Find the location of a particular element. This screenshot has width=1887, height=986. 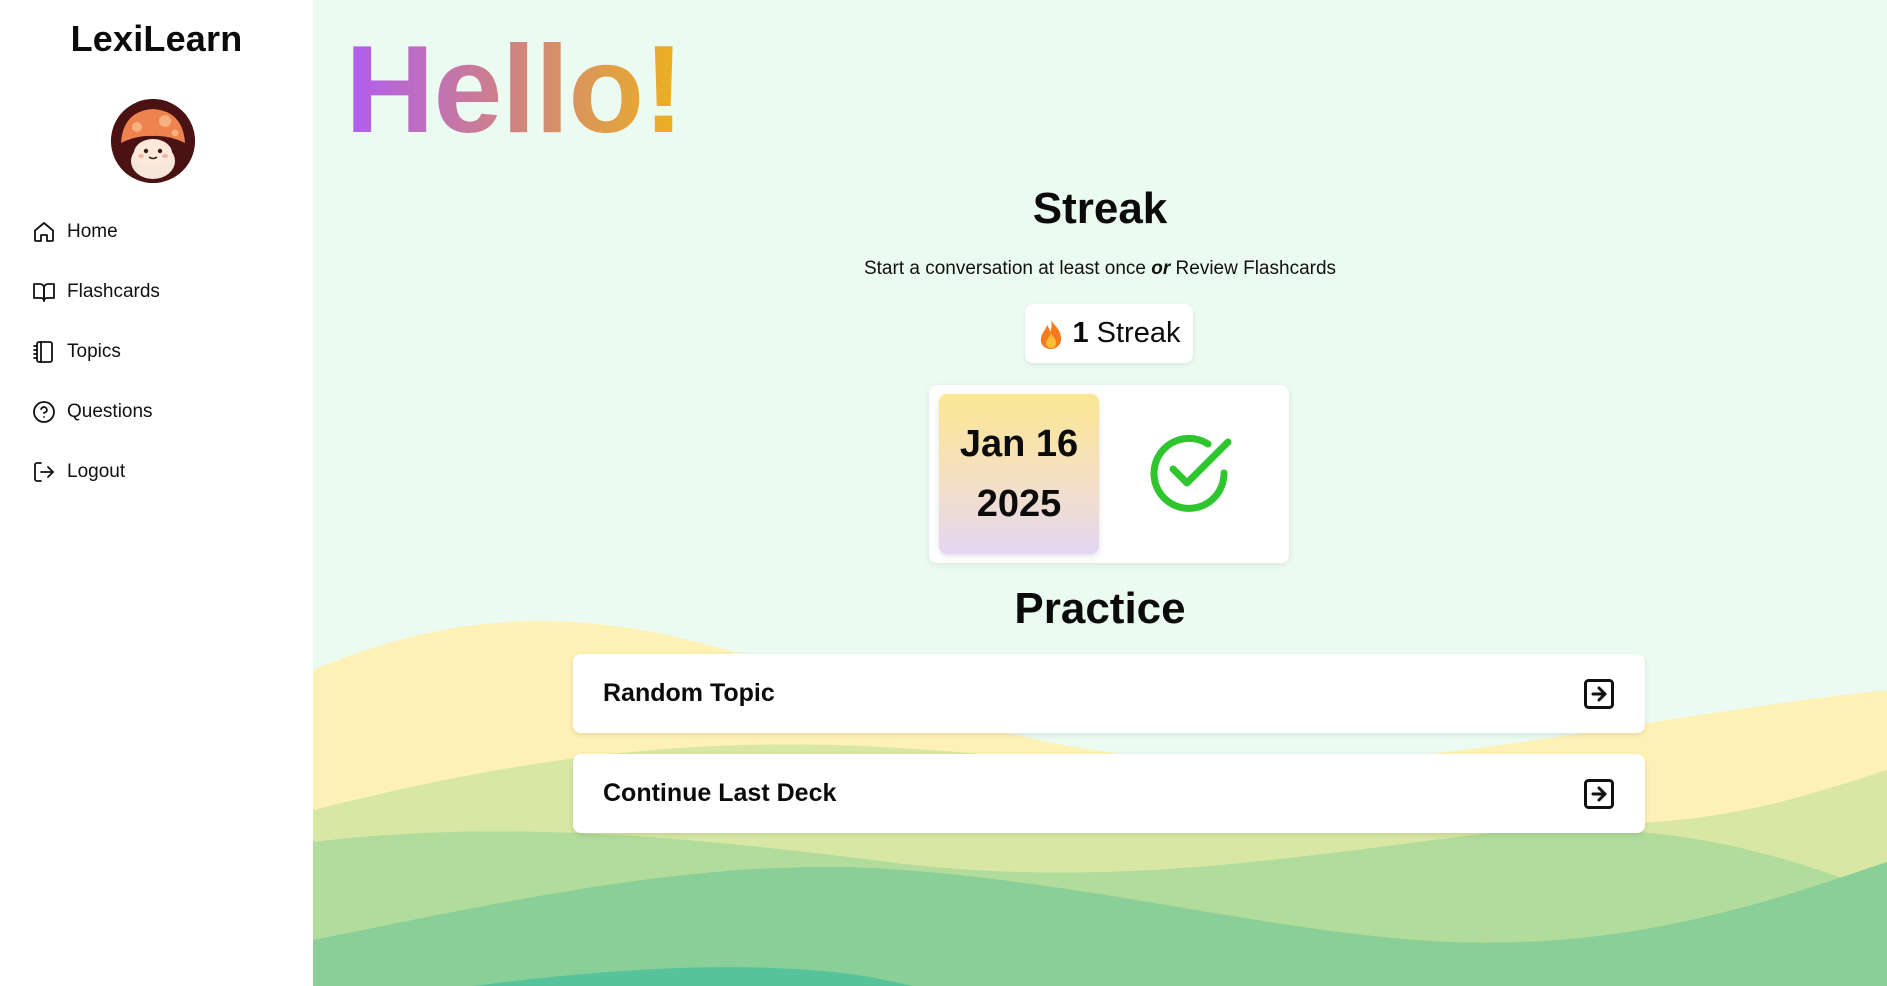

sidebar-item-flashcards: Flashcards is located at coordinates (96, 292).